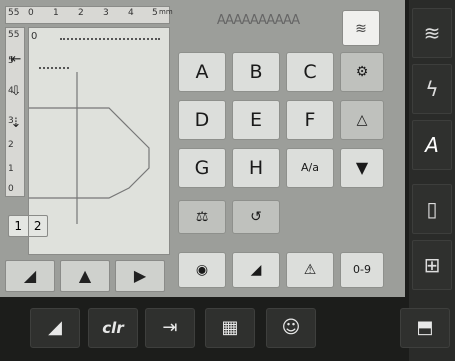 Image resolution: width=455 pixels, height=361 pixels. What do you see at coordinates (202, 120) in the screenshot?
I see `key-d: D` at bounding box center [202, 120].